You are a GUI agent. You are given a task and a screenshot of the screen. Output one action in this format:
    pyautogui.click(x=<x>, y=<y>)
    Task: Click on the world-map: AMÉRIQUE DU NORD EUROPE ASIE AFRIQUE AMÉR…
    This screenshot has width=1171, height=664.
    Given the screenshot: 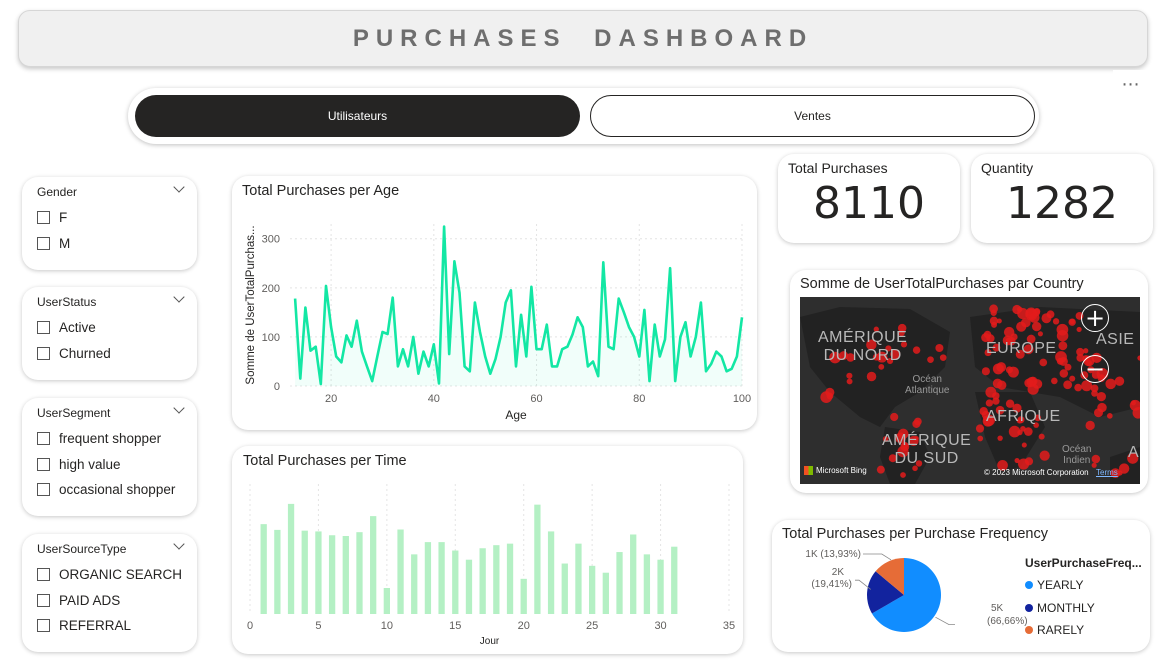 What is the action you would take?
    pyautogui.click(x=970, y=390)
    